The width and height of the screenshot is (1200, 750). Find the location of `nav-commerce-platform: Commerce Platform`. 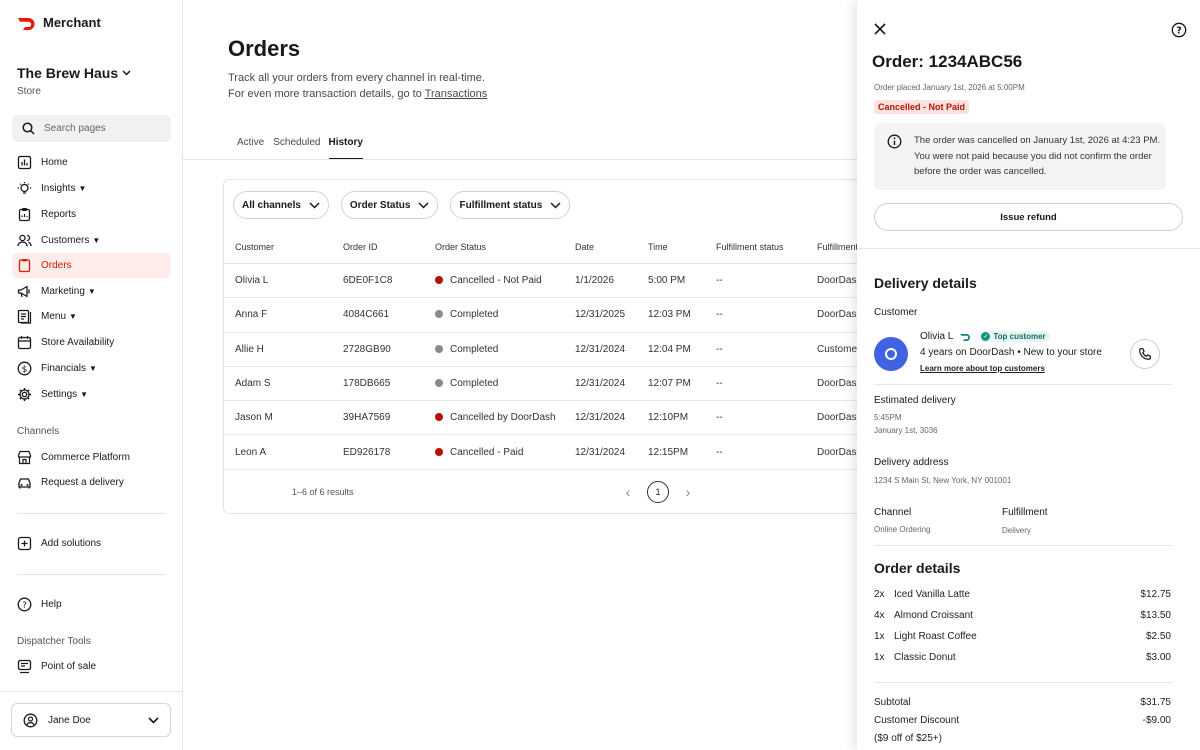

nav-commerce-platform: Commerce Platform is located at coordinates (91, 457).